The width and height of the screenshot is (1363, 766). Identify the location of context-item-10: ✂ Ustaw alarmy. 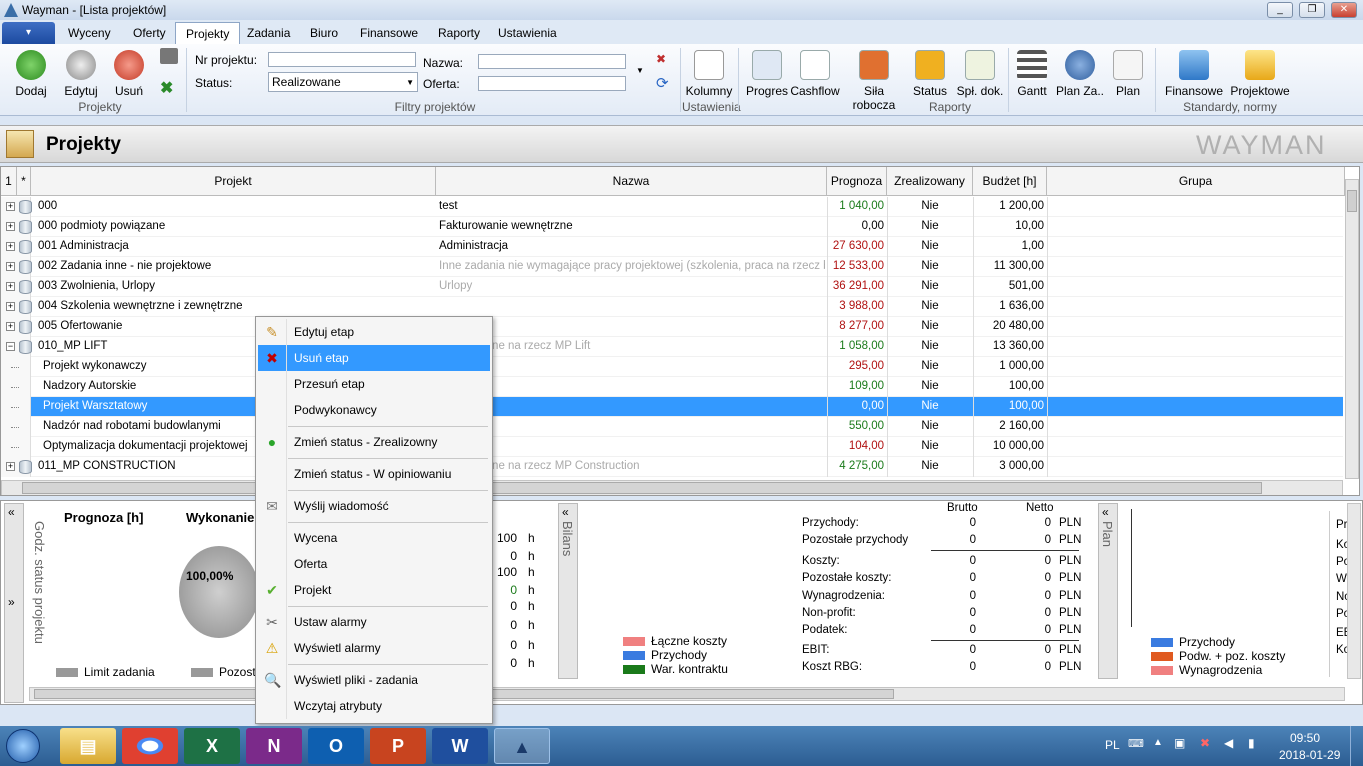
(374, 622).